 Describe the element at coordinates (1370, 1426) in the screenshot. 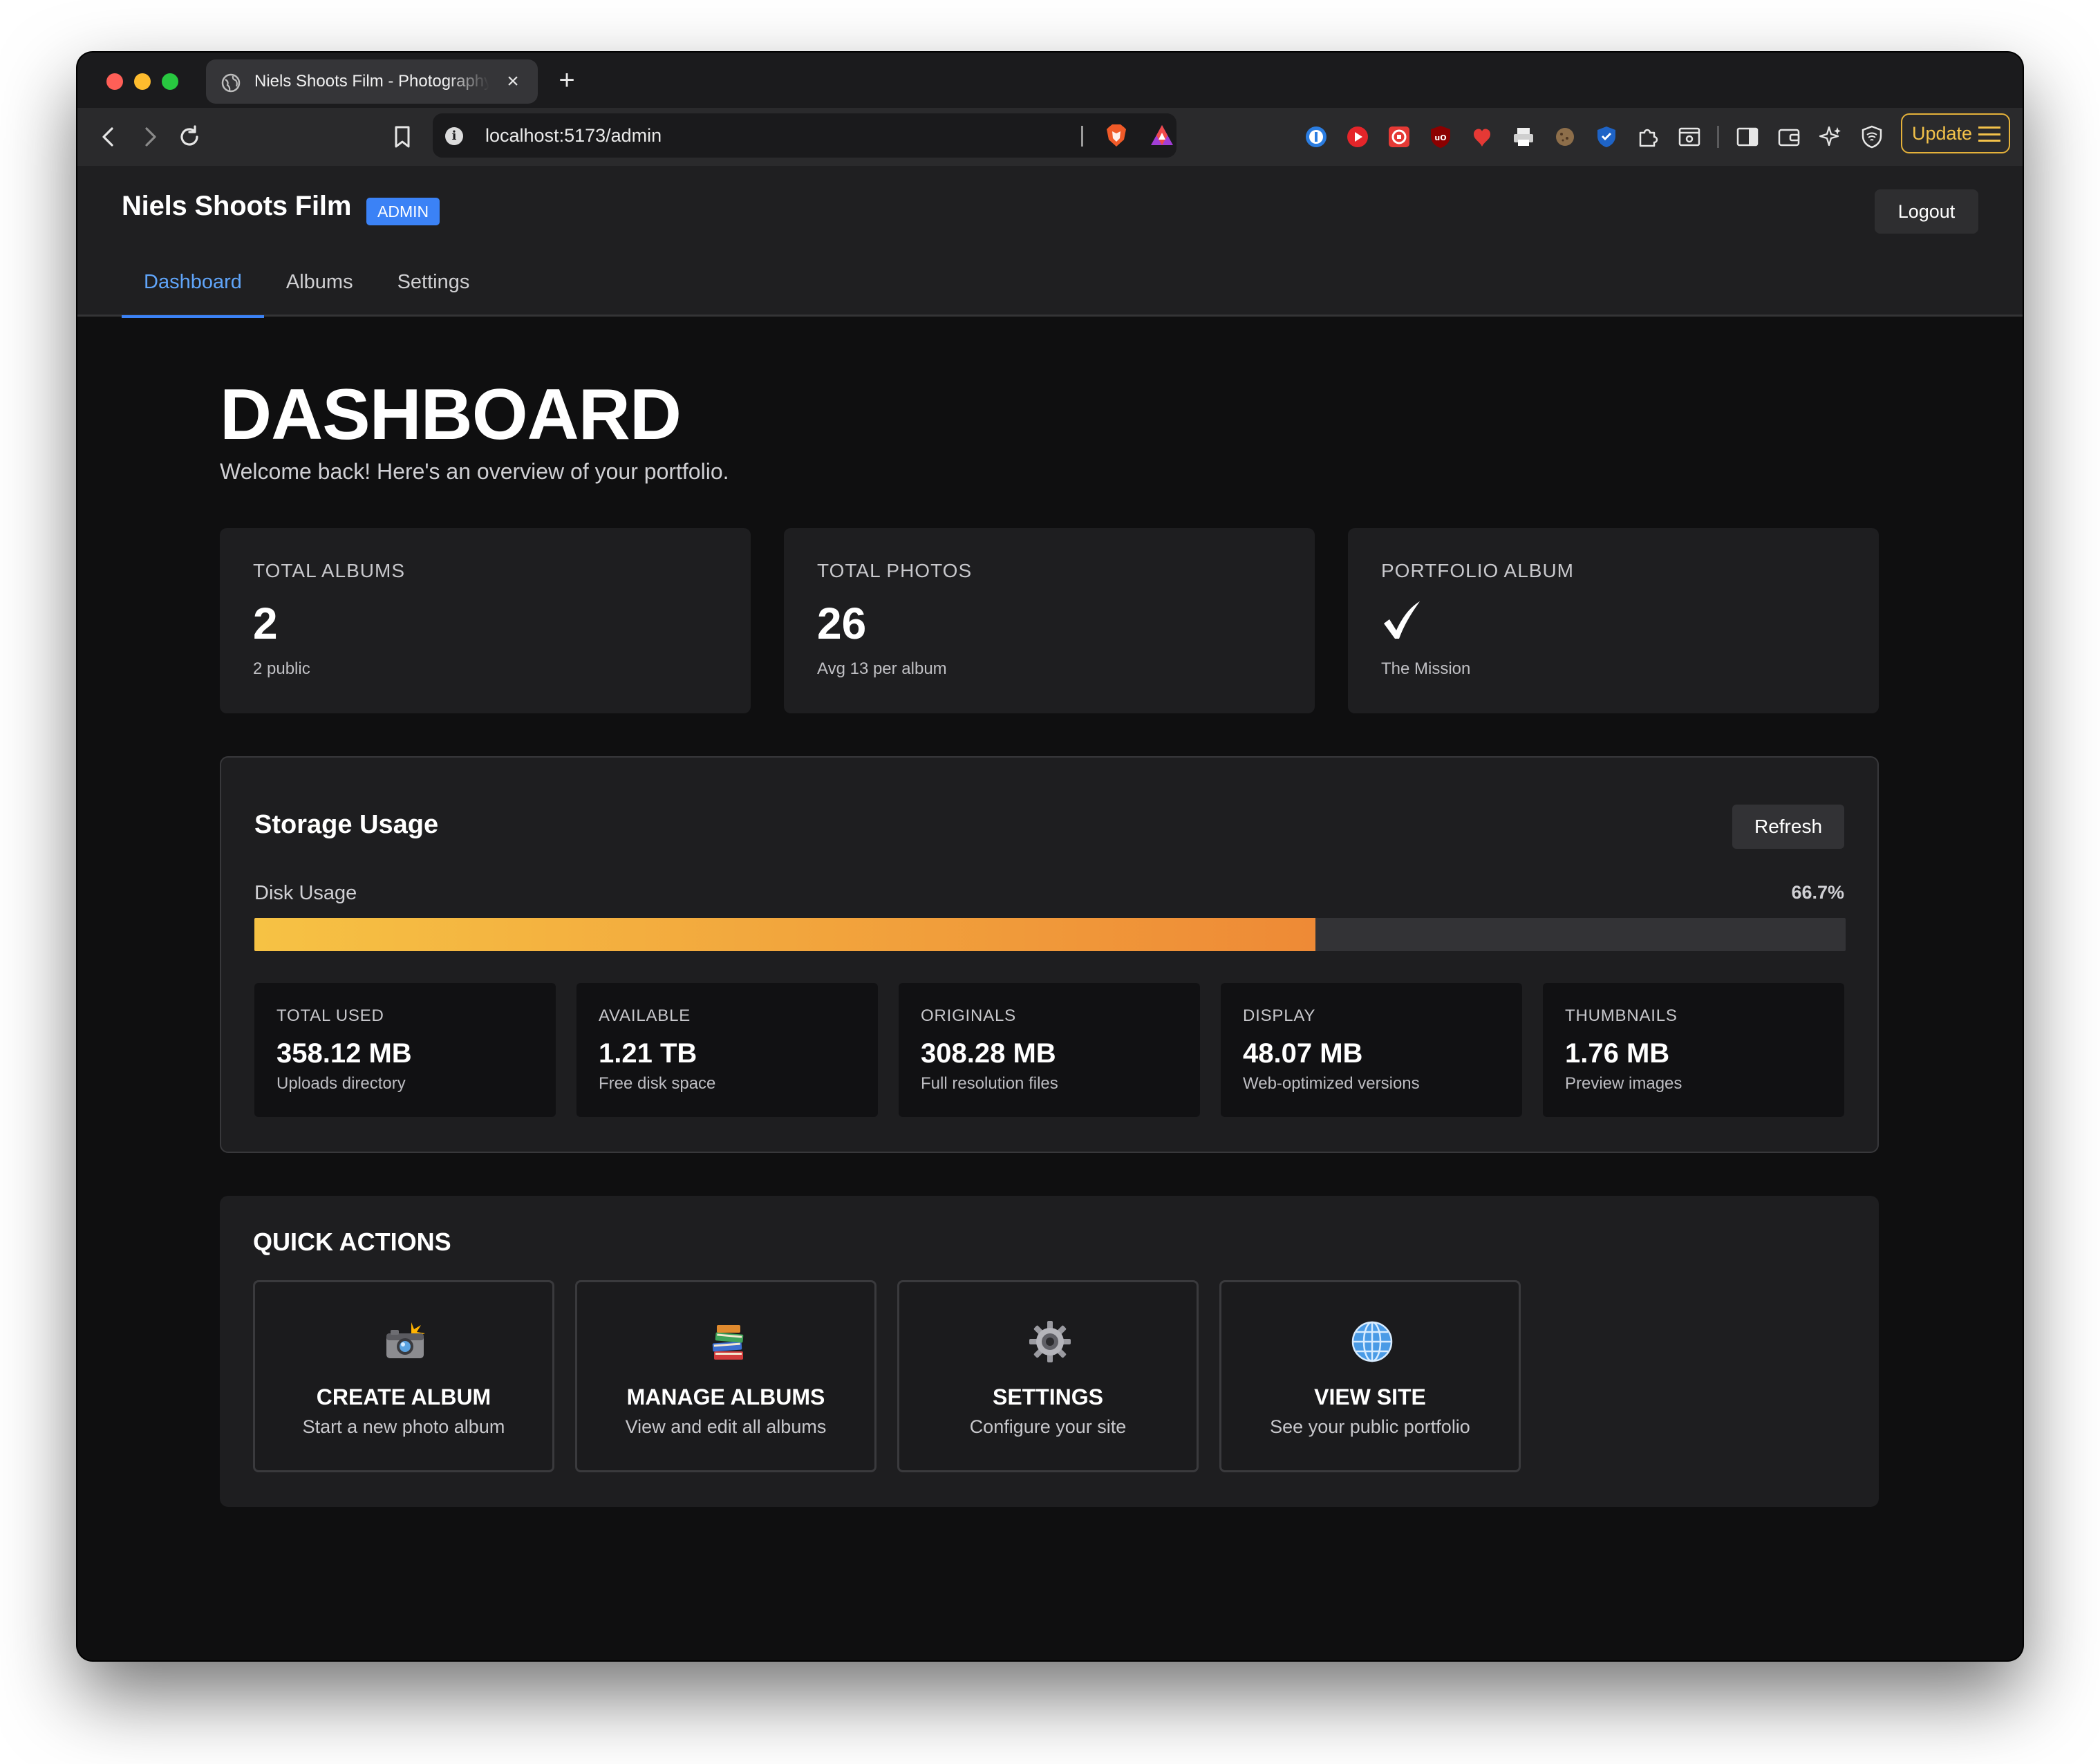

I see `action-sub: See your public portfolio` at that location.